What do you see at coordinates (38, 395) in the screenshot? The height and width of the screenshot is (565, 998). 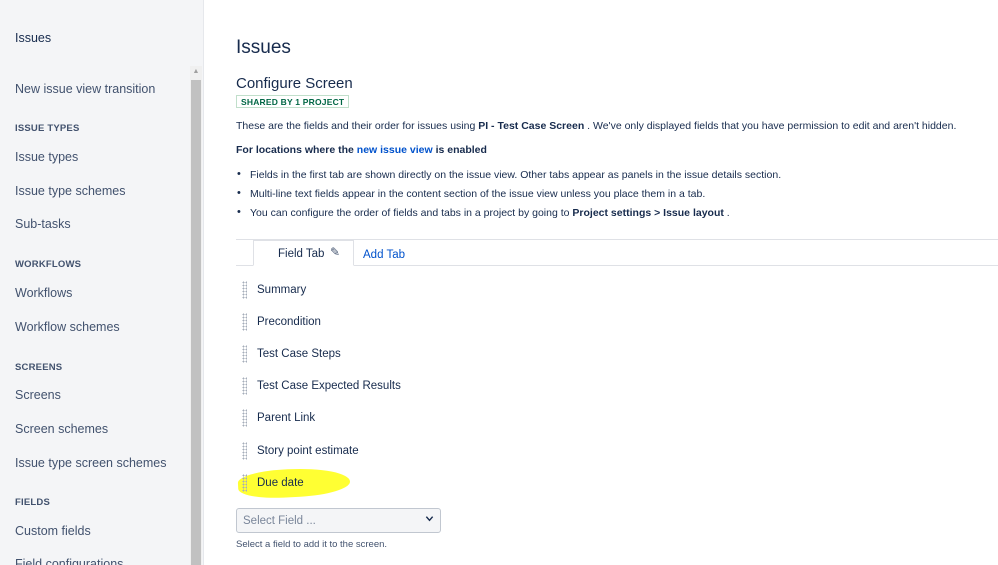 I see `sidebar-item-screens: Screens` at bounding box center [38, 395].